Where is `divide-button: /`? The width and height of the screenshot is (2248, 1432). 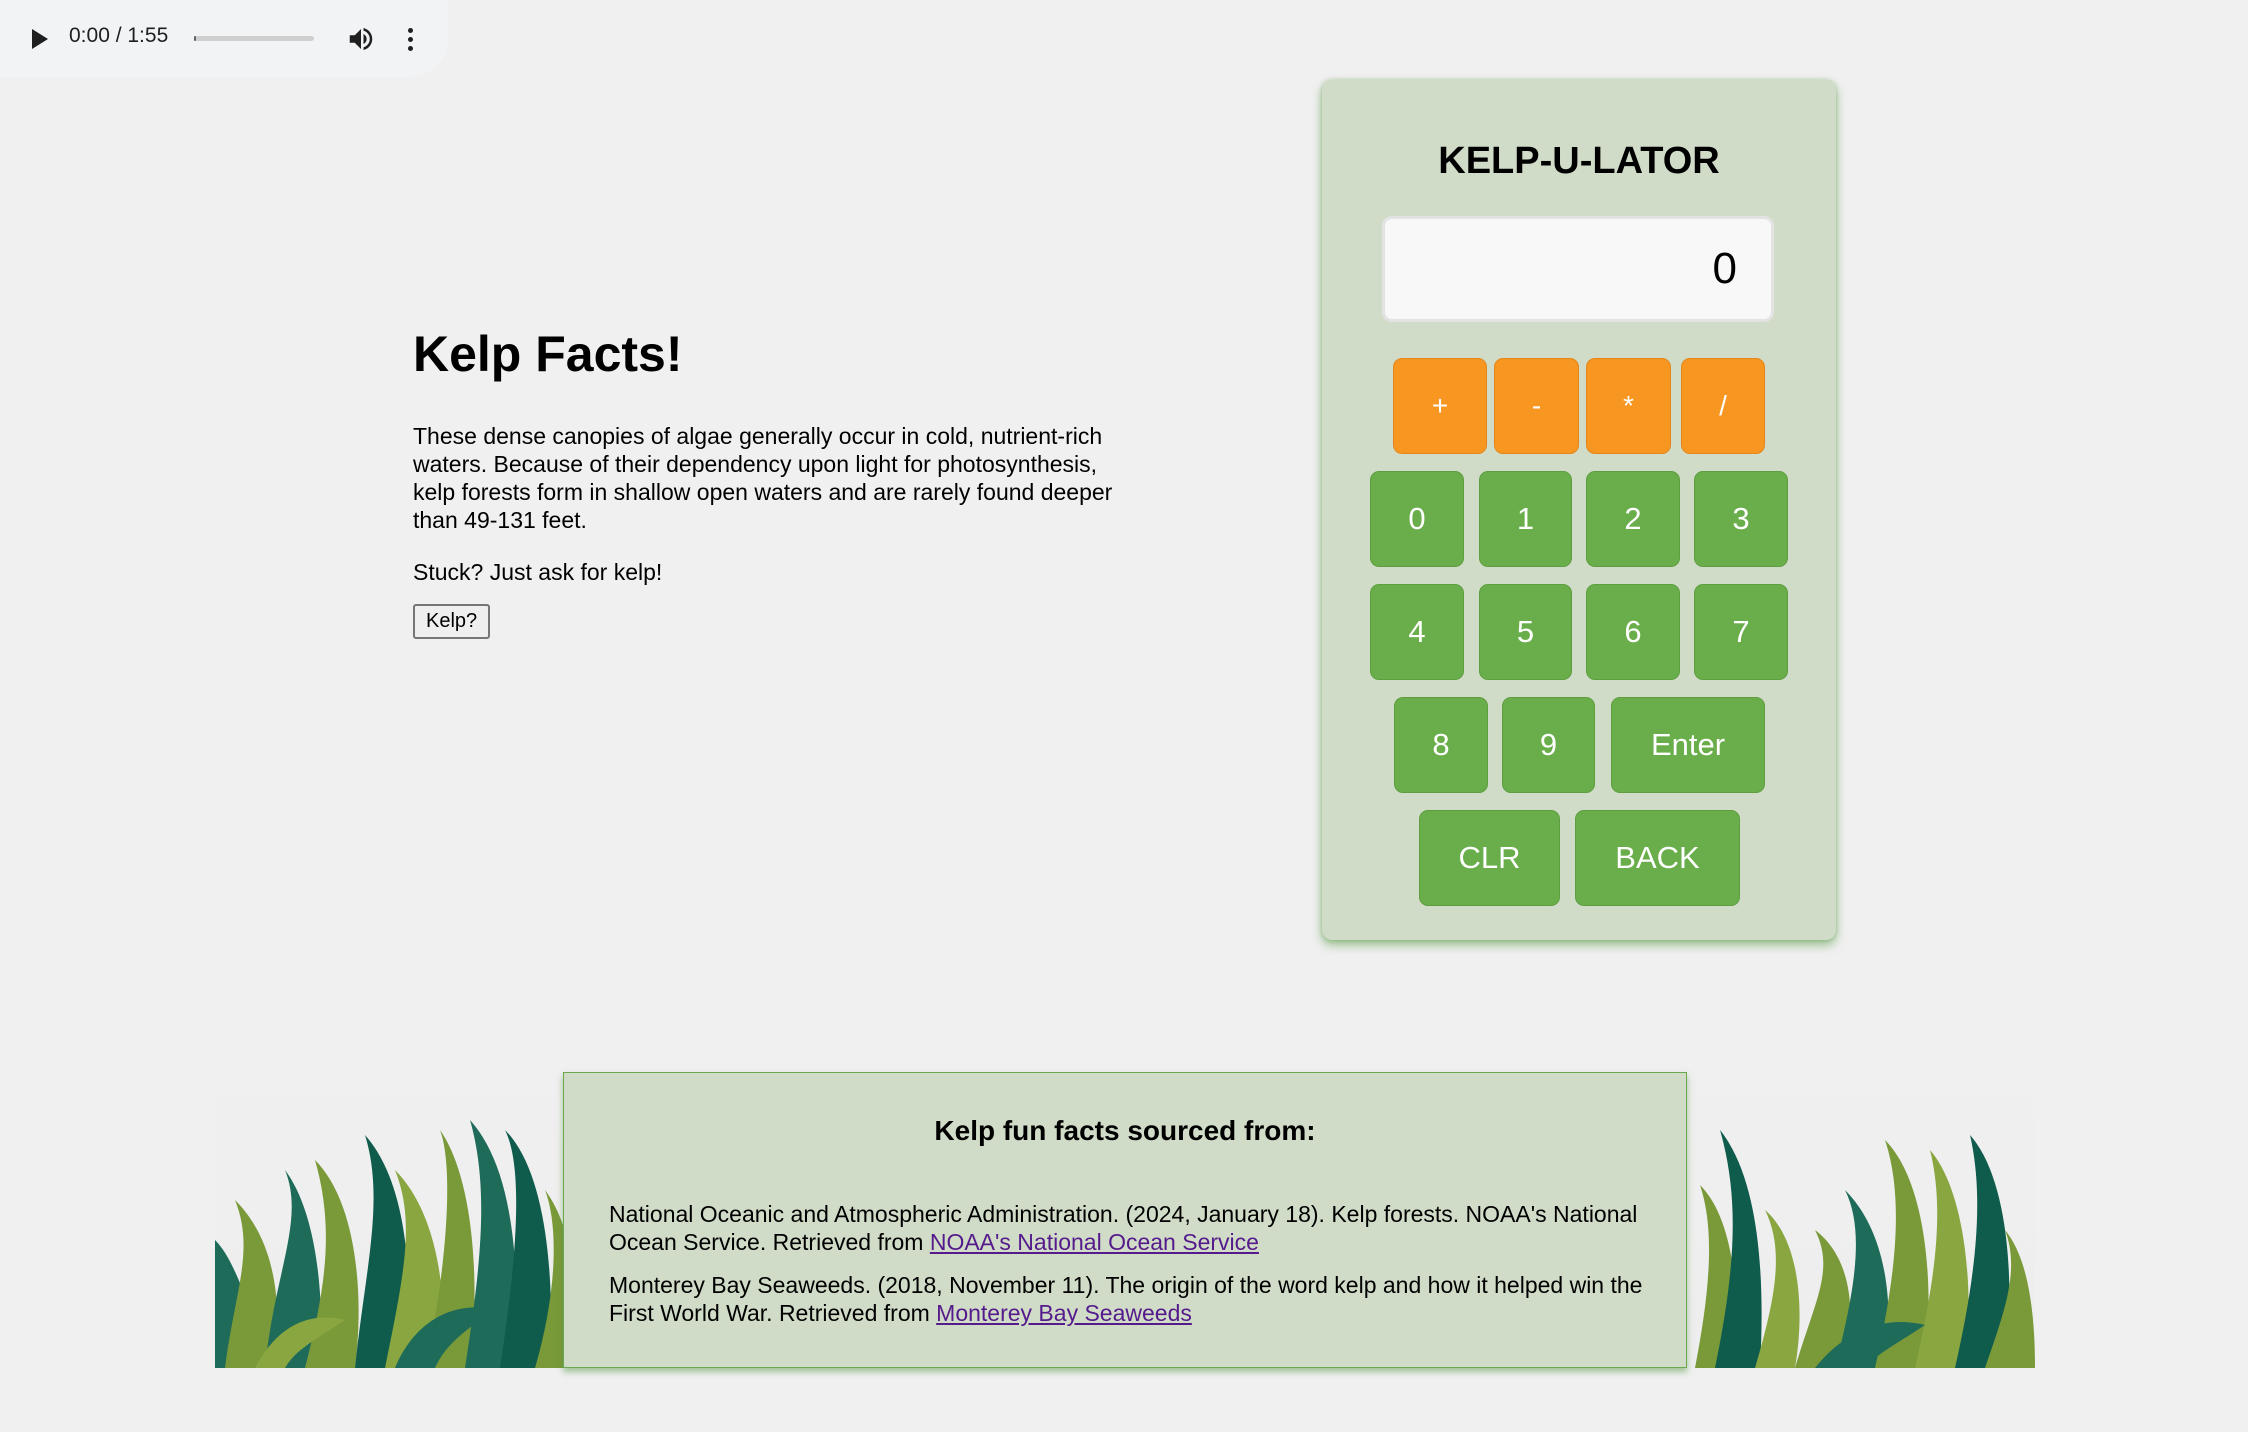 divide-button: / is located at coordinates (1723, 406).